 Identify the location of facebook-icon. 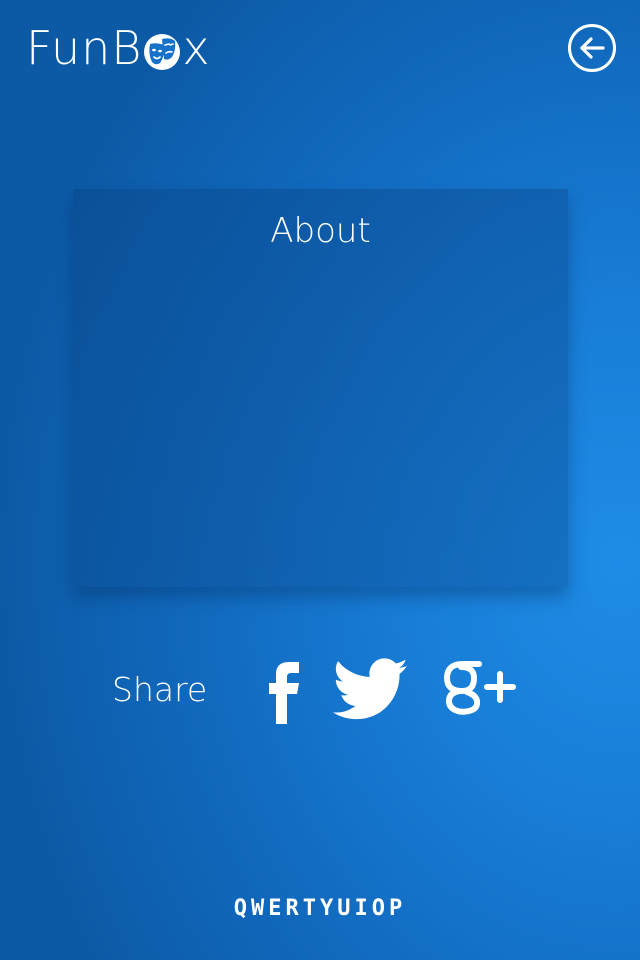
(284, 693).